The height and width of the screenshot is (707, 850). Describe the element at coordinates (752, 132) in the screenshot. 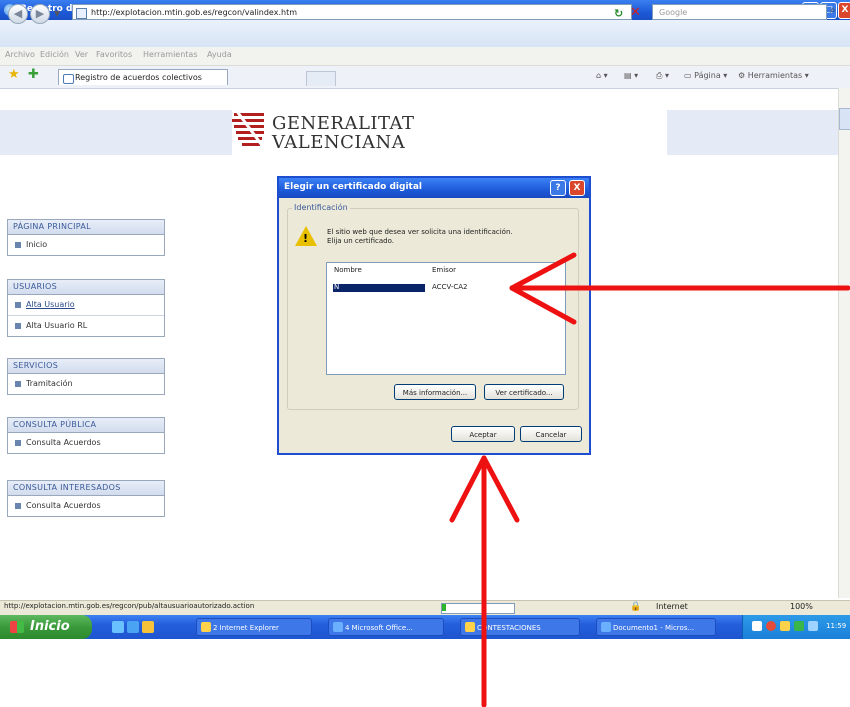

I see `header-band-right` at that location.